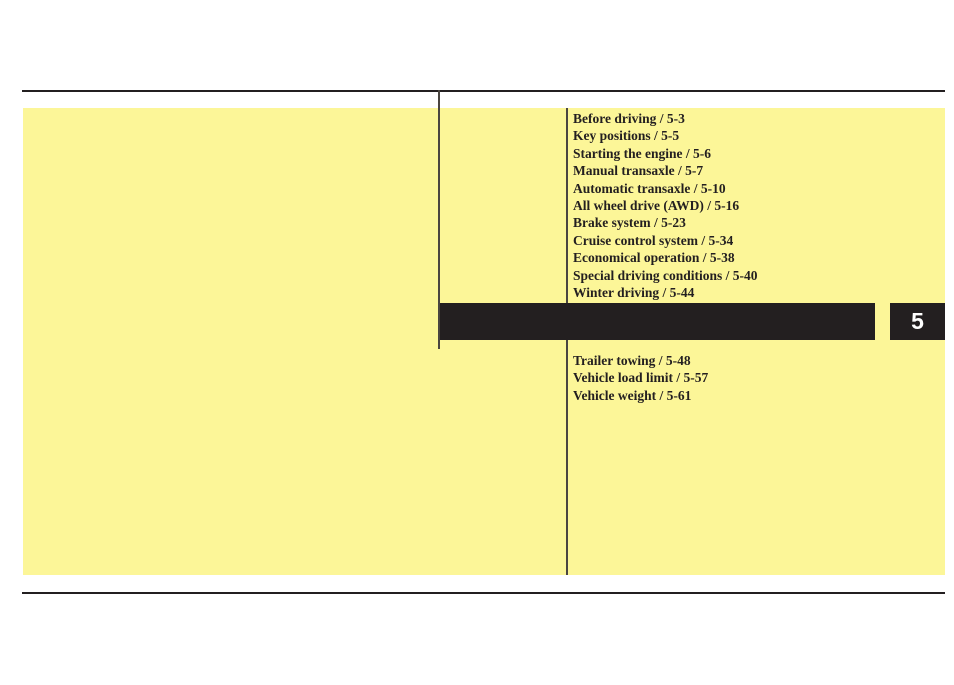  Describe the element at coordinates (640, 395) in the screenshot. I see `contents-item: Vehicle weight / 5-61` at that location.